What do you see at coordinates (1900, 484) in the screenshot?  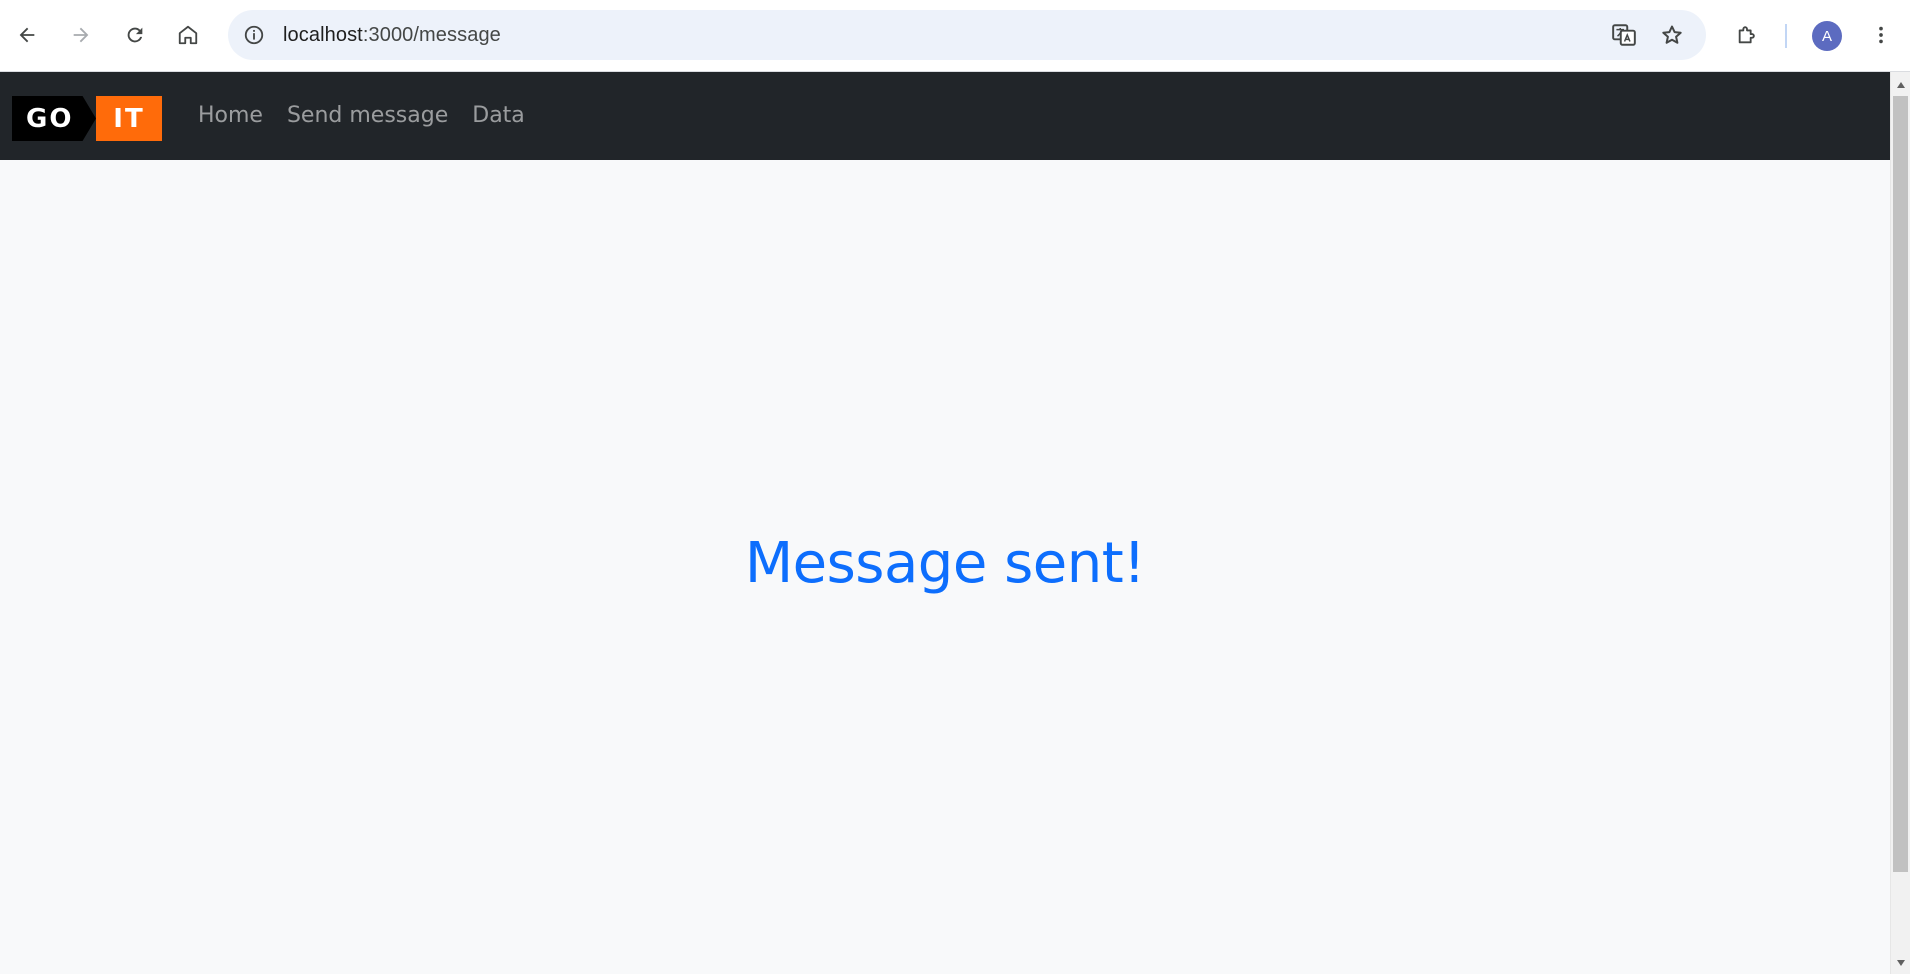 I see `scroll-thumb` at bounding box center [1900, 484].